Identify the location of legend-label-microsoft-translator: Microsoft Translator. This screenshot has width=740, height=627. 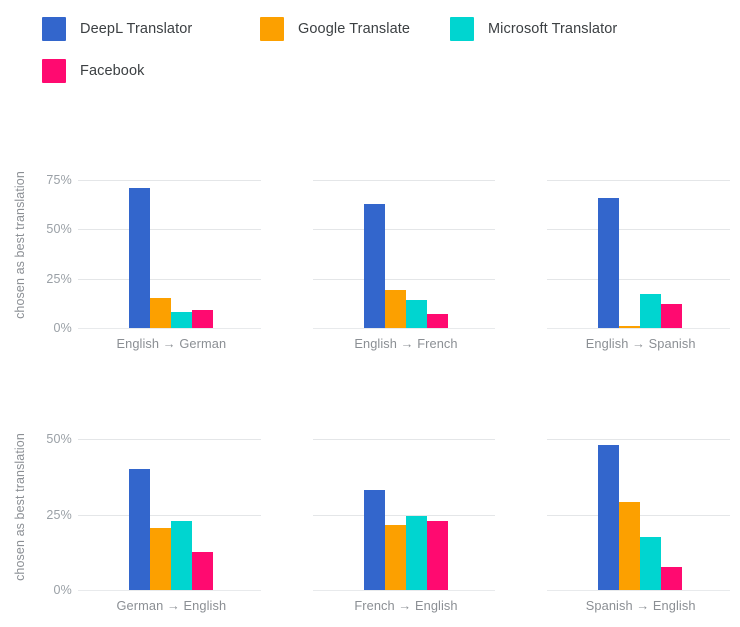
(553, 29).